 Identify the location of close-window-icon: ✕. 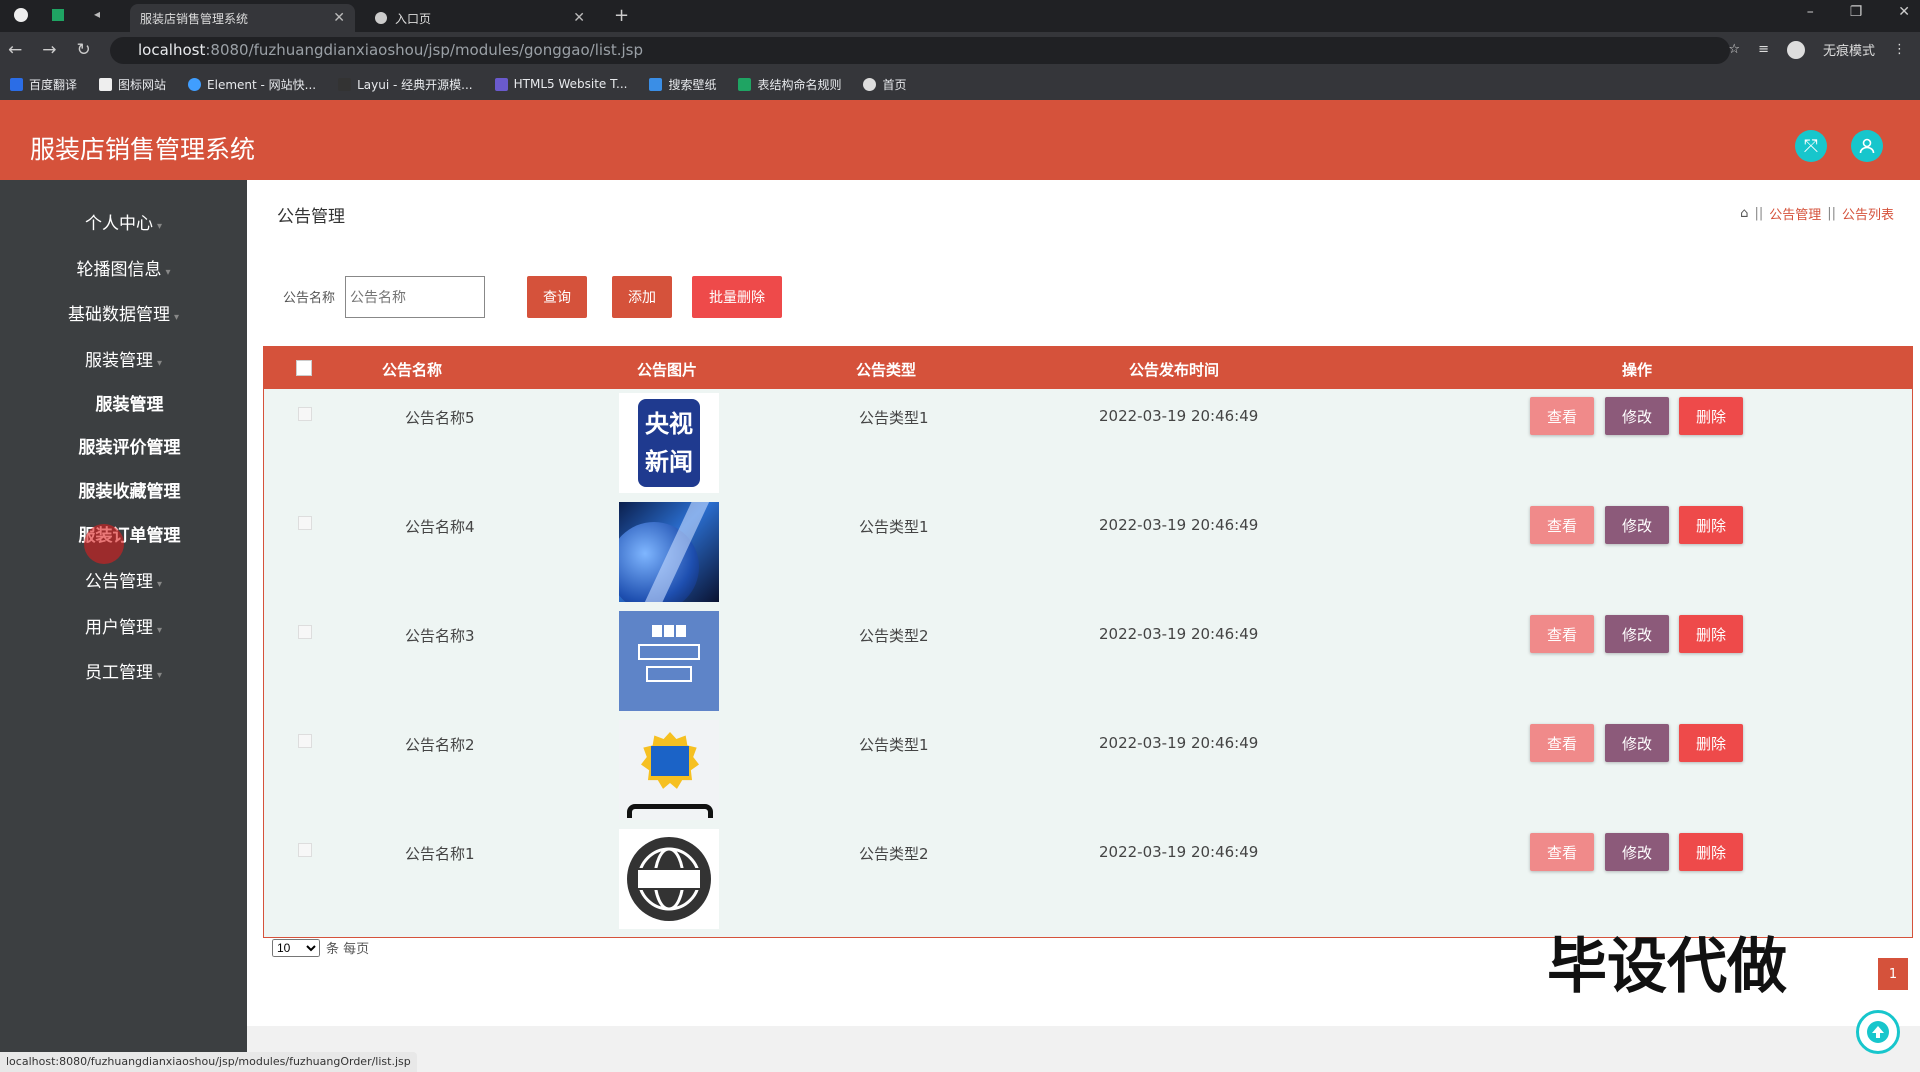
(1904, 12).